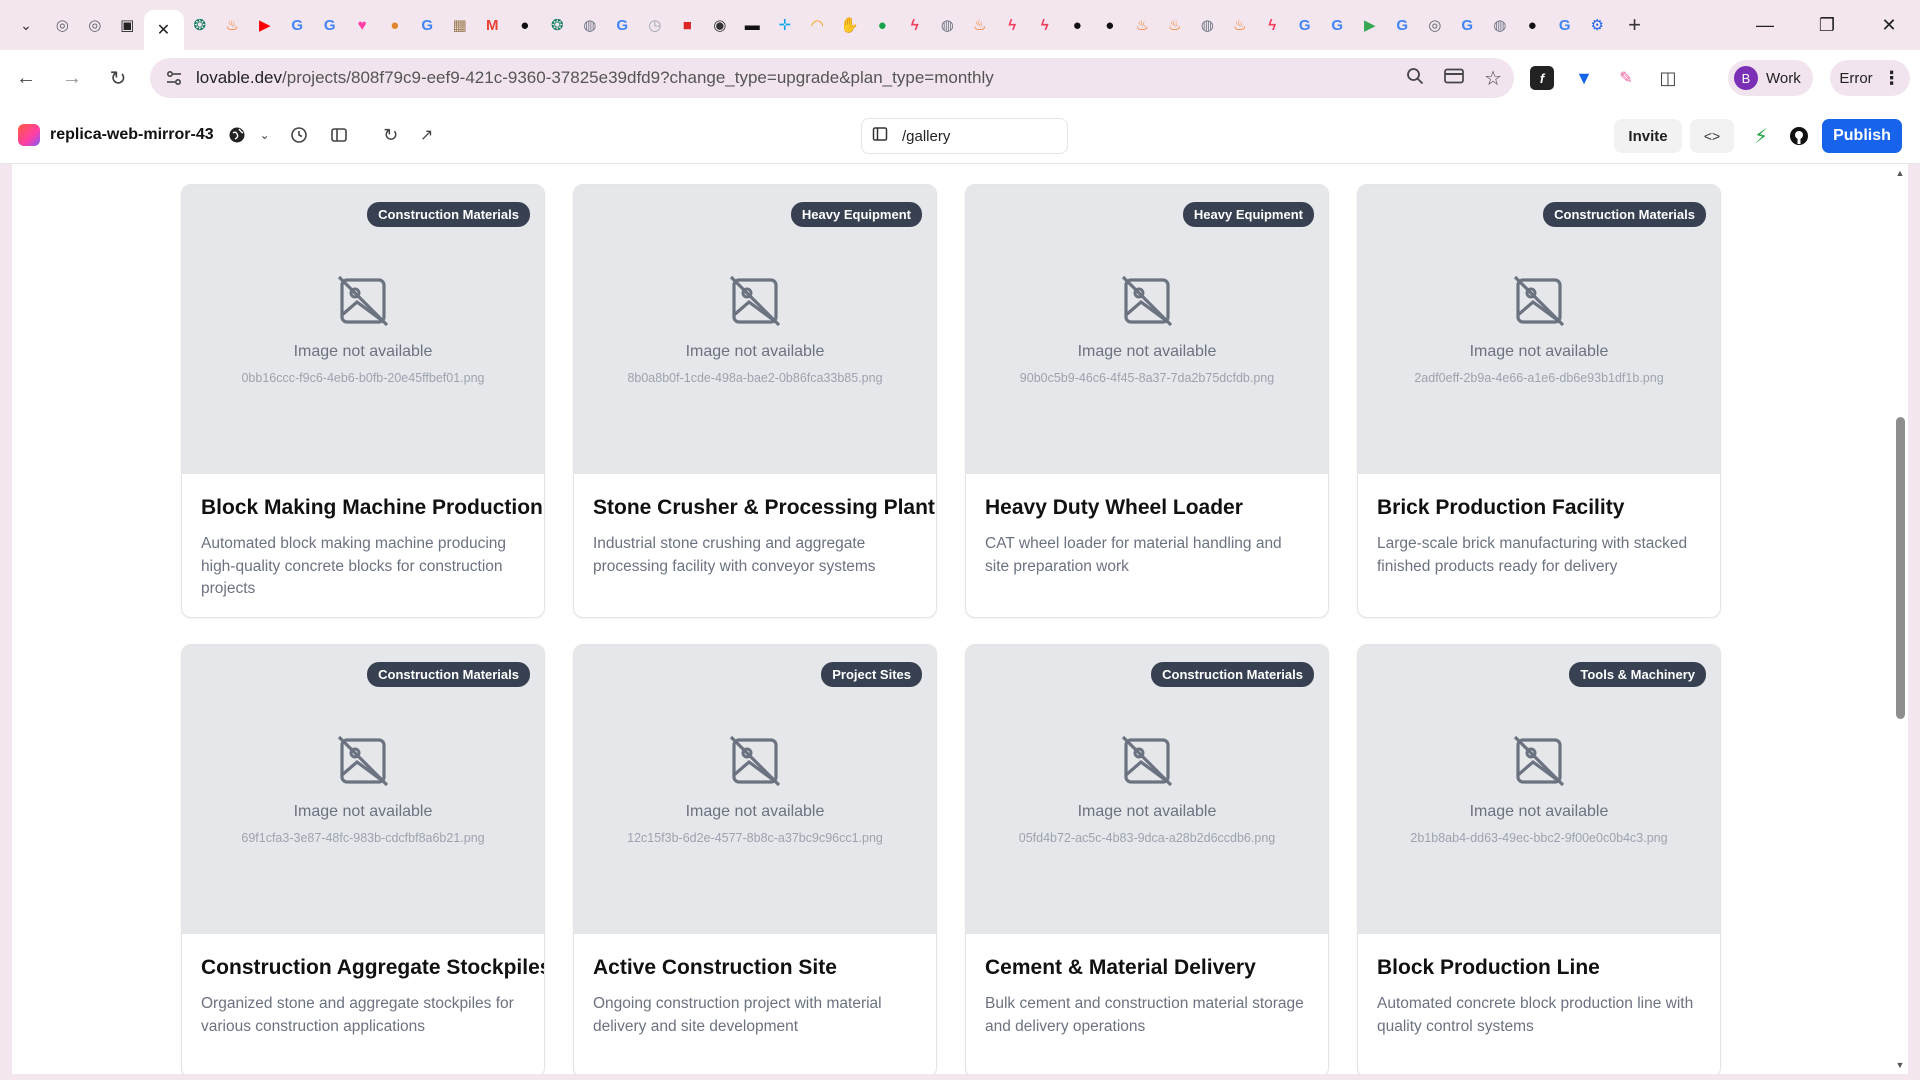  What do you see at coordinates (1900, 173) in the screenshot?
I see `scroll-up-arrow-icon: ▲` at bounding box center [1900, 173].